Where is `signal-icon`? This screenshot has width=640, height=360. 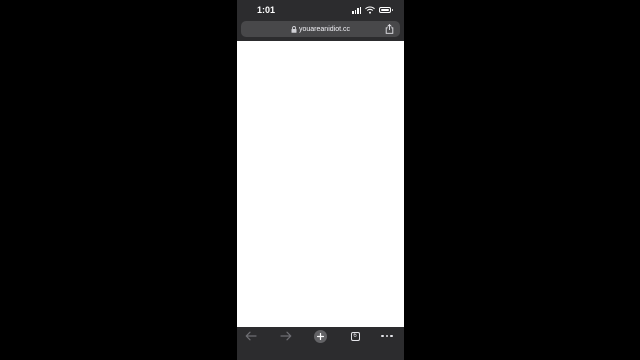 signal-icon is located at coordinates (356, 10).